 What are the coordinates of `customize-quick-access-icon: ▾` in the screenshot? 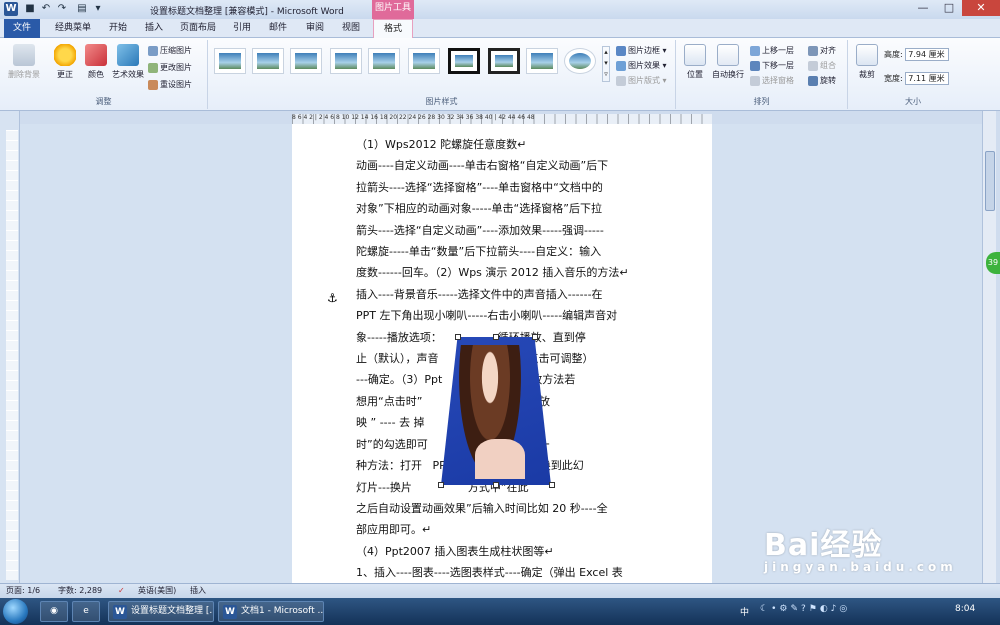 It's located at (98, 9).